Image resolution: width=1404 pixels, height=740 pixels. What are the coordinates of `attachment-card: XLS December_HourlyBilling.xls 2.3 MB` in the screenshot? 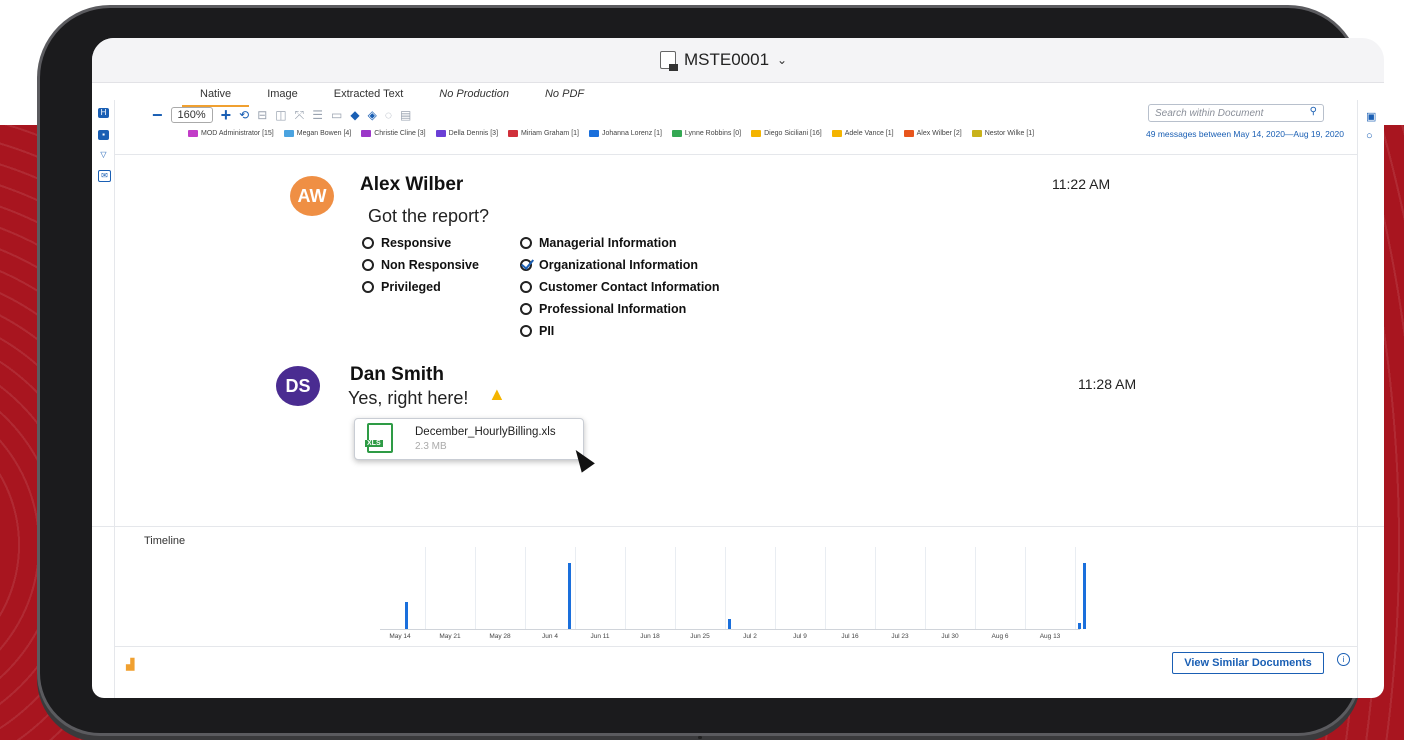 It's located at (469, 439).